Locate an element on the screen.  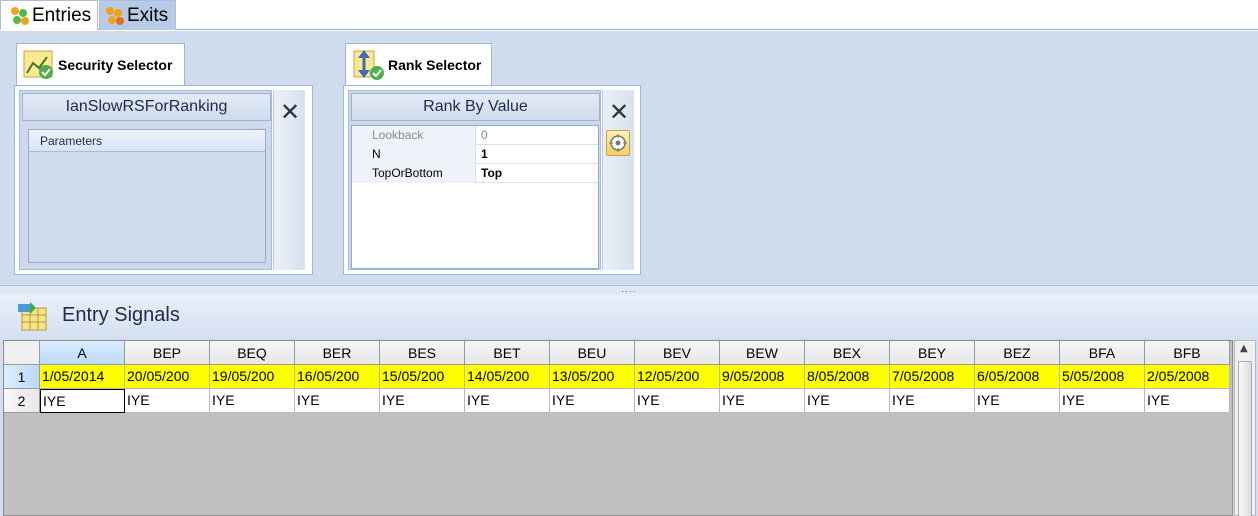
rank-selector-tab: Rank Selector is located at coordinates (418, 64).